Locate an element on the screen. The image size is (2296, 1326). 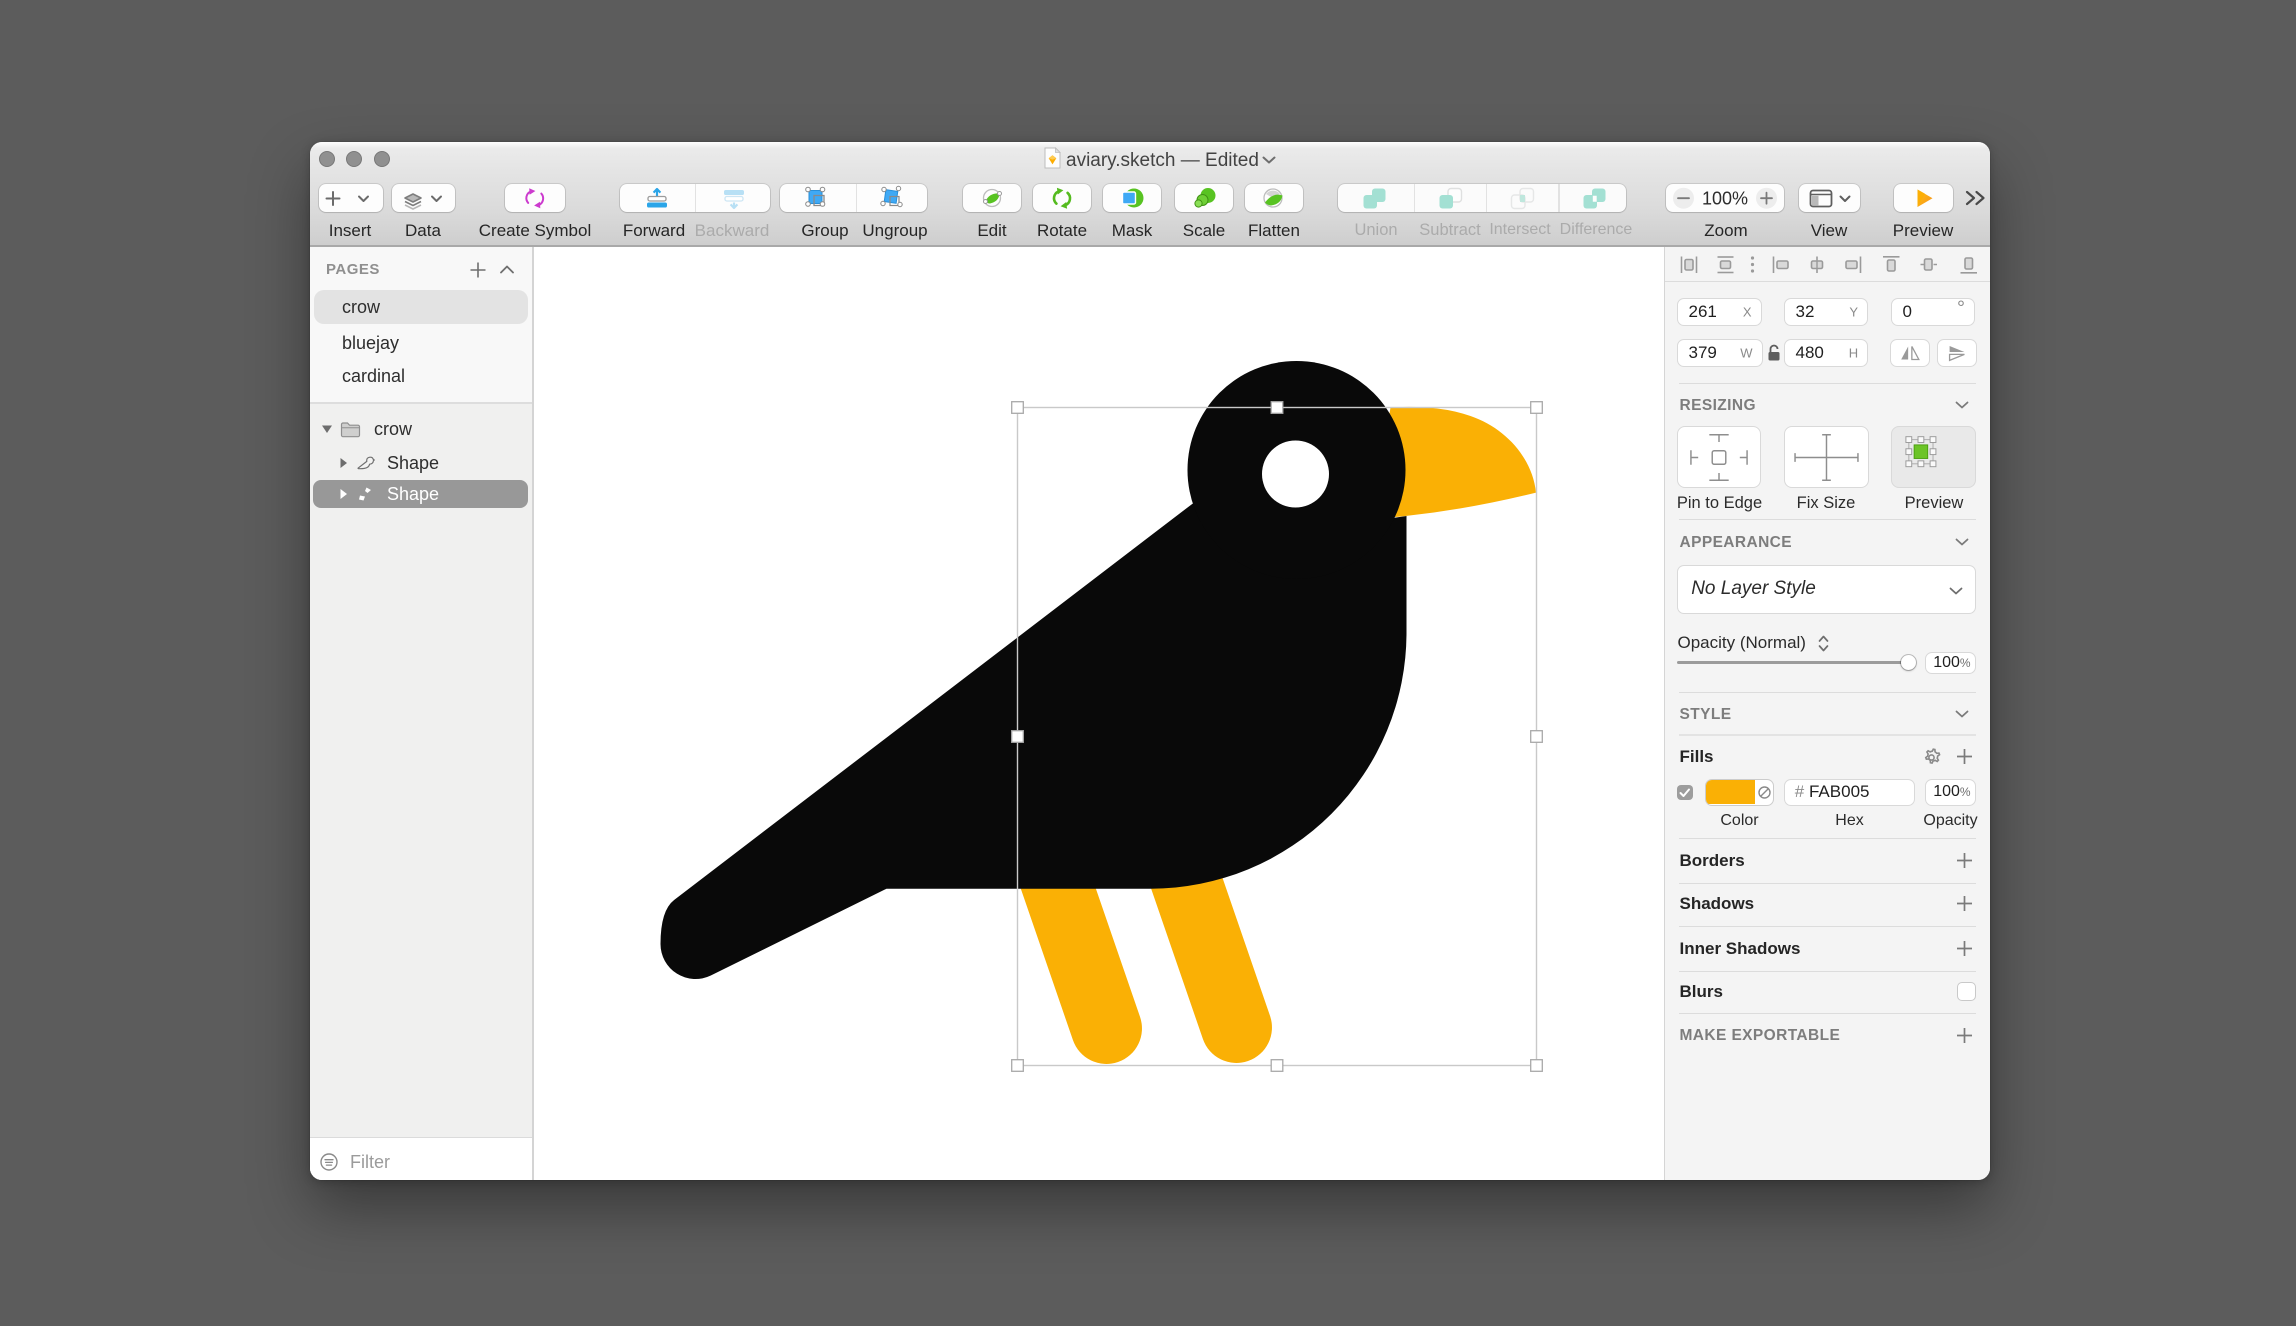
svg-text: 100% is located at coordinates (1725, 198).